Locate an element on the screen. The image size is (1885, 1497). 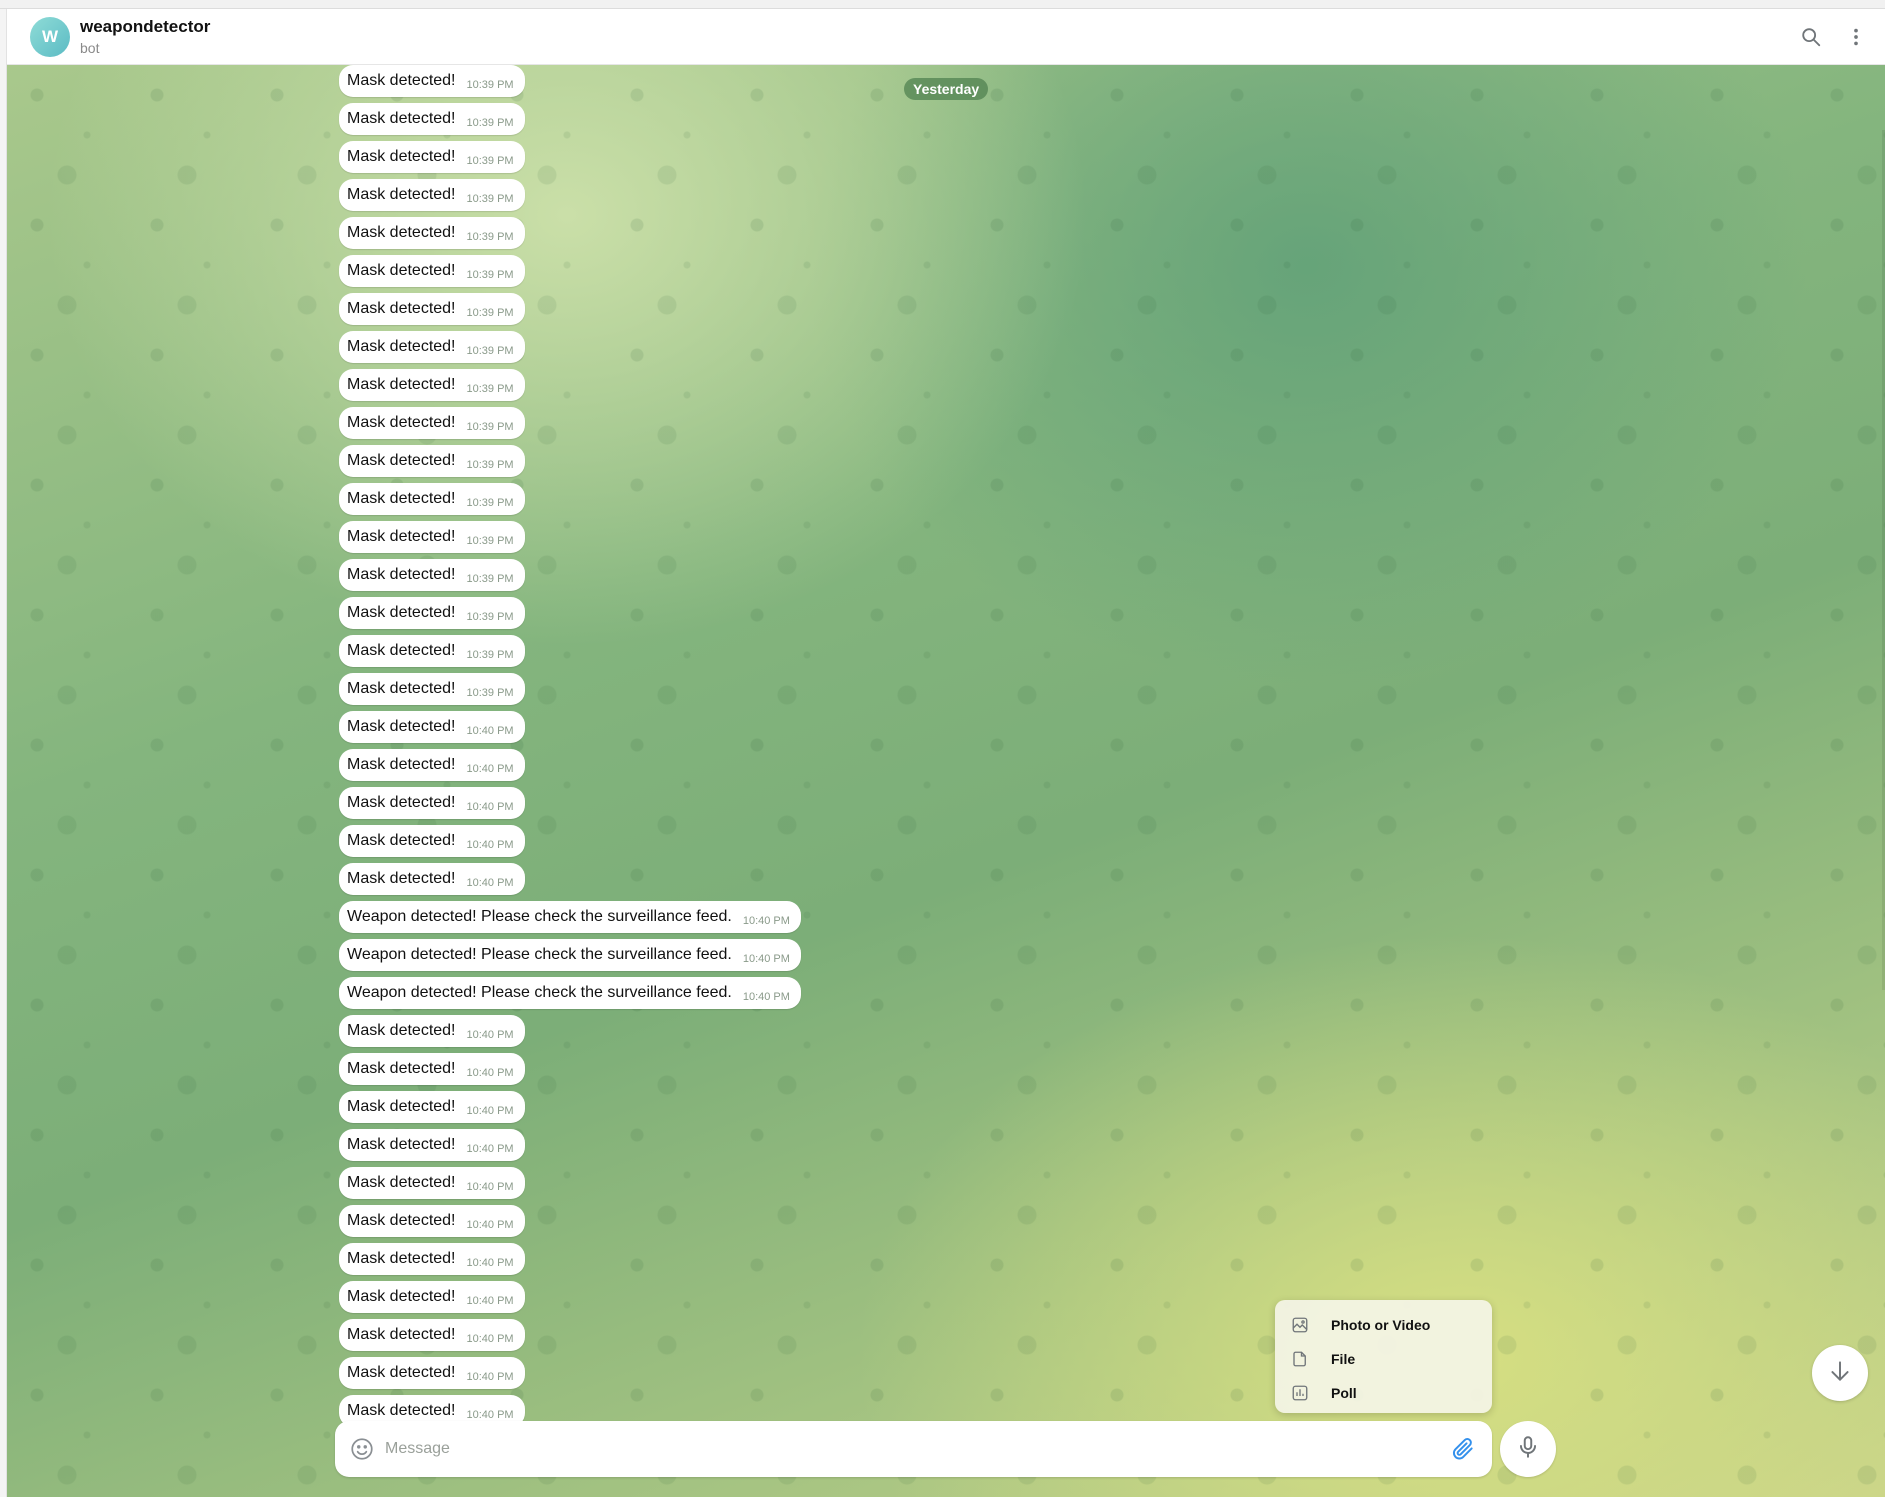
attach-menu-label: File is located at coordinates (1343, 1359).